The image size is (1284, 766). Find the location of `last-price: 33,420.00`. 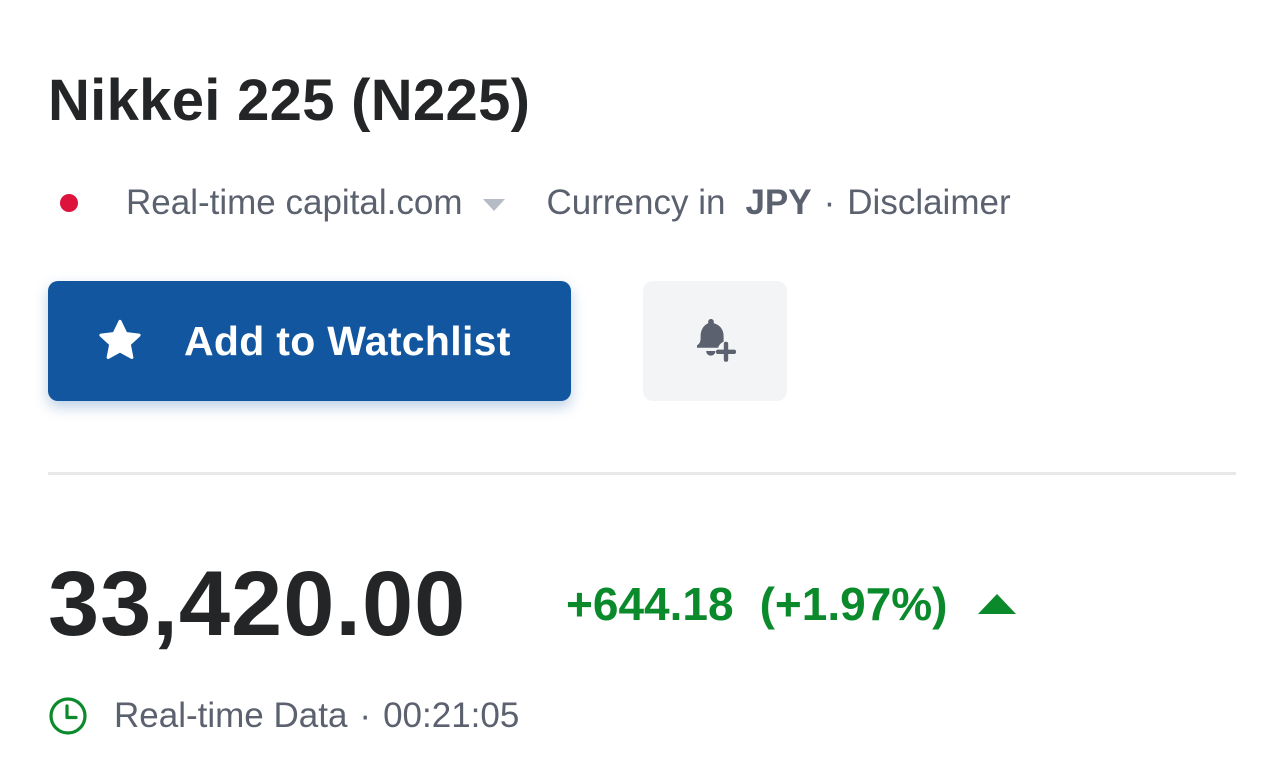

last-price: 33,420.00 is located at coordinates (257, 604).